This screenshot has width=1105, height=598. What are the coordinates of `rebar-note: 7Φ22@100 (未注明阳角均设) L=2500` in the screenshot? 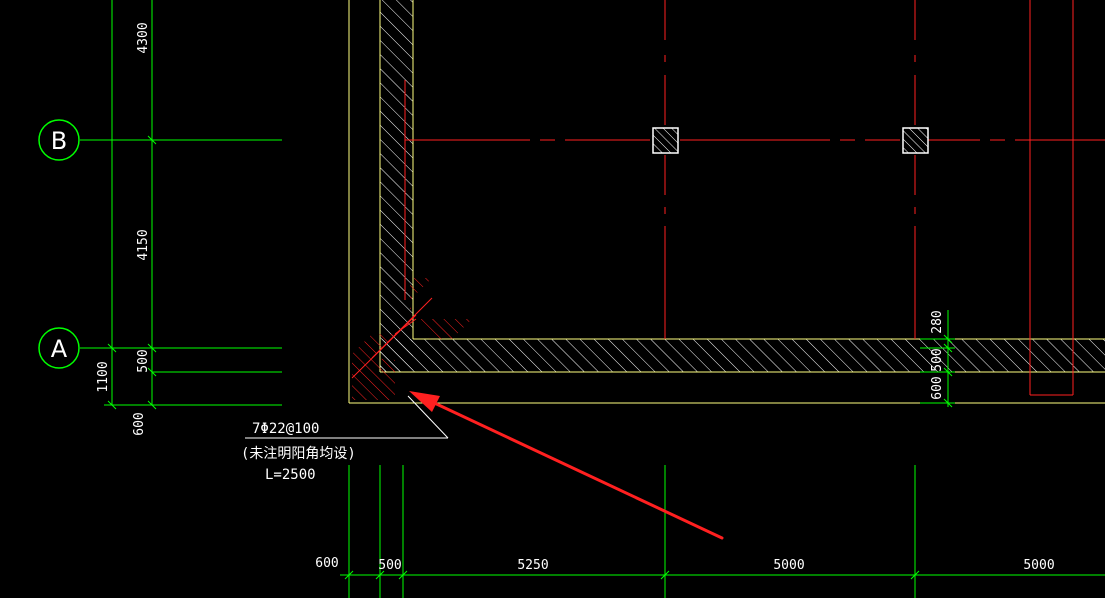 It's located at (298, 452).